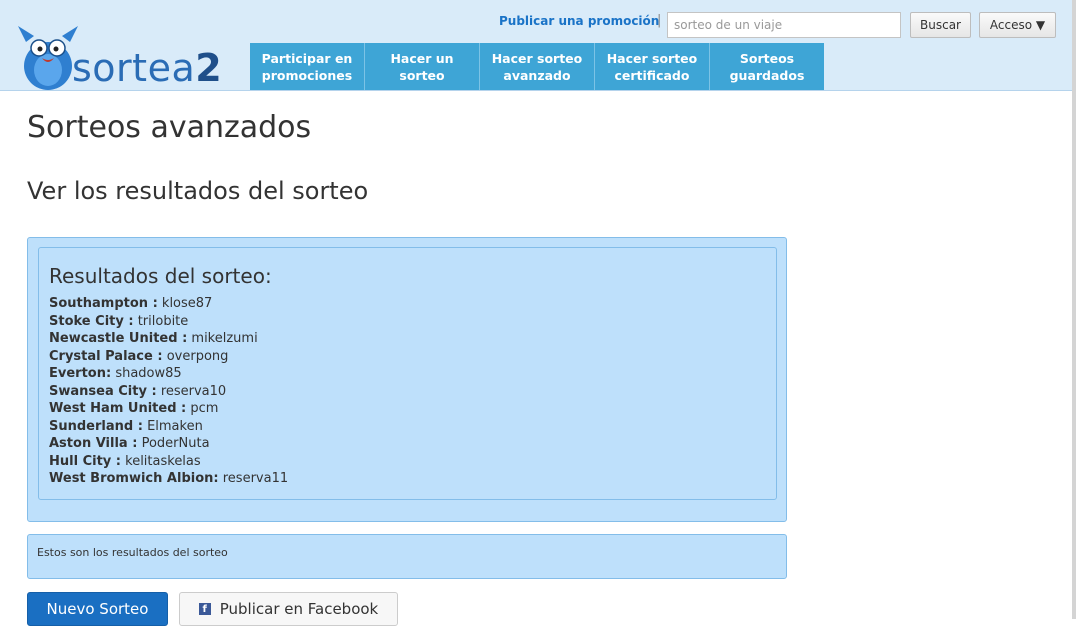 The height and width of the screenshot is (626, 1076). Describe the element at coordinates (103, 391) in the screenshot. I see `team-name: Swansea City :` at that location.